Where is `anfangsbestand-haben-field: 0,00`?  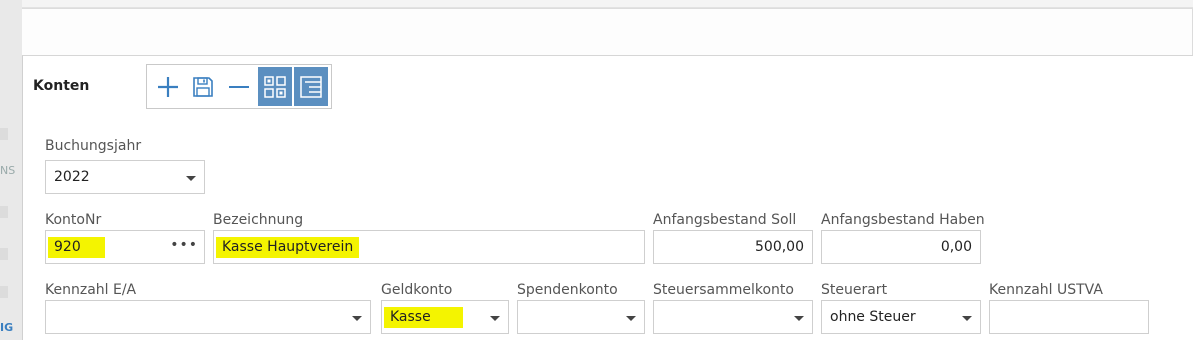 anfangsbestand-haben-field: 0,00 is located at coordinates (901, 247).